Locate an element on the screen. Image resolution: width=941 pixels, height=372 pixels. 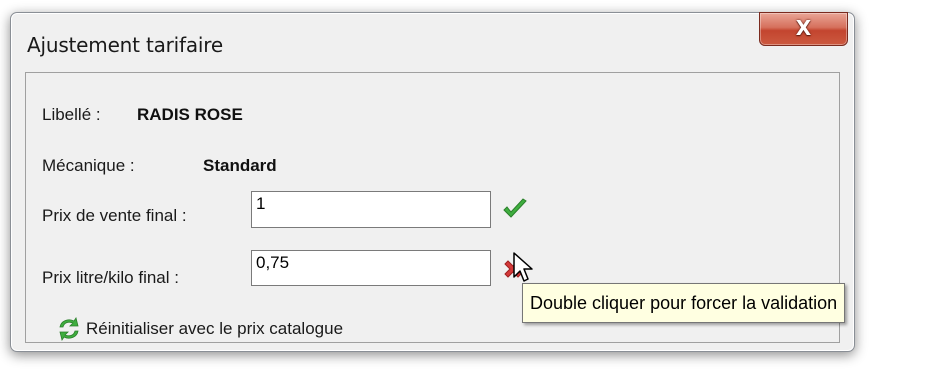
window-title: Ajustement tarifaire is located at coordinates (125, 45).